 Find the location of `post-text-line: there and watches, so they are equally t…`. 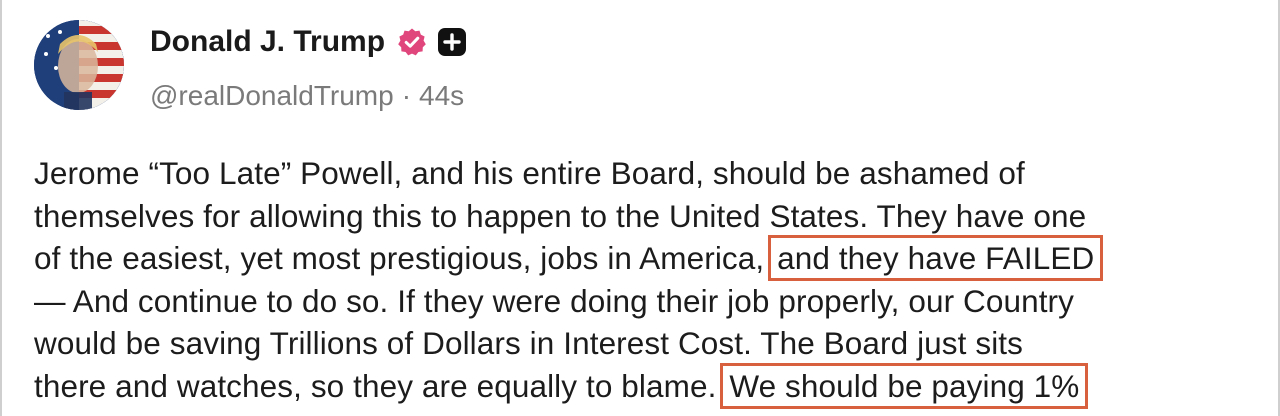

post-text-line: there and watches, so they are equally t… is located at coordinates (652, 385).